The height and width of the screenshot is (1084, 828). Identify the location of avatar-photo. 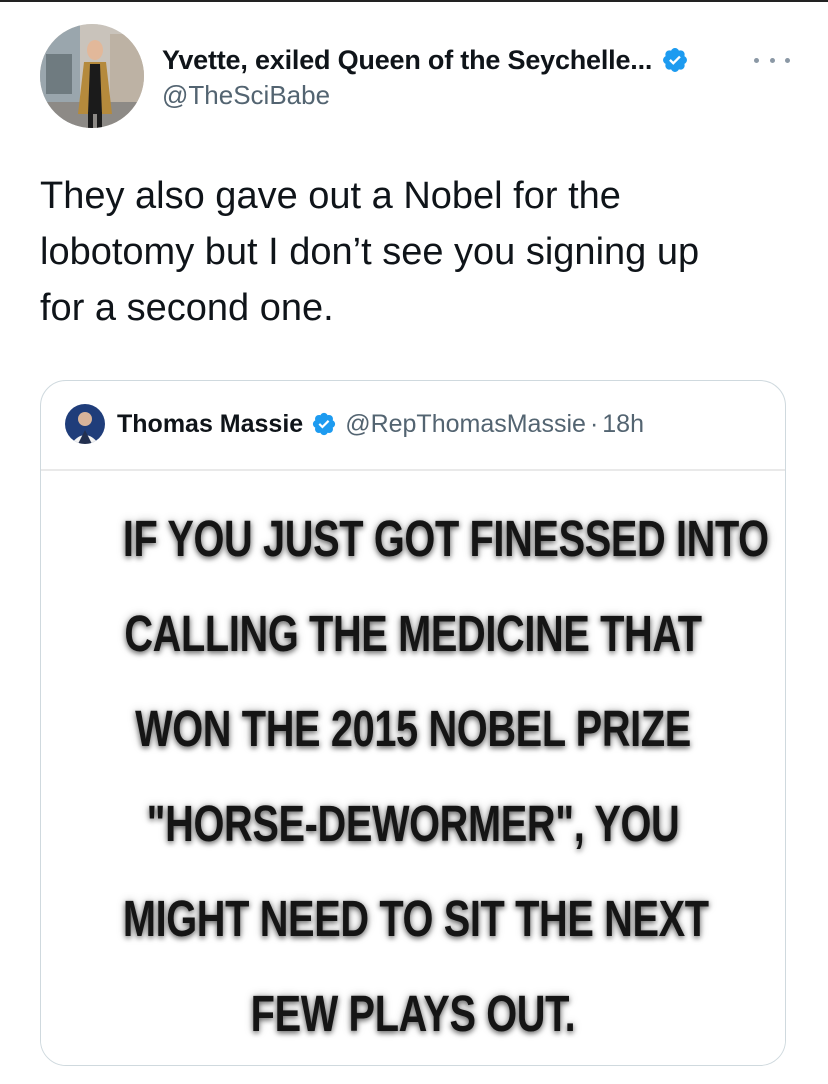
(92, 76).